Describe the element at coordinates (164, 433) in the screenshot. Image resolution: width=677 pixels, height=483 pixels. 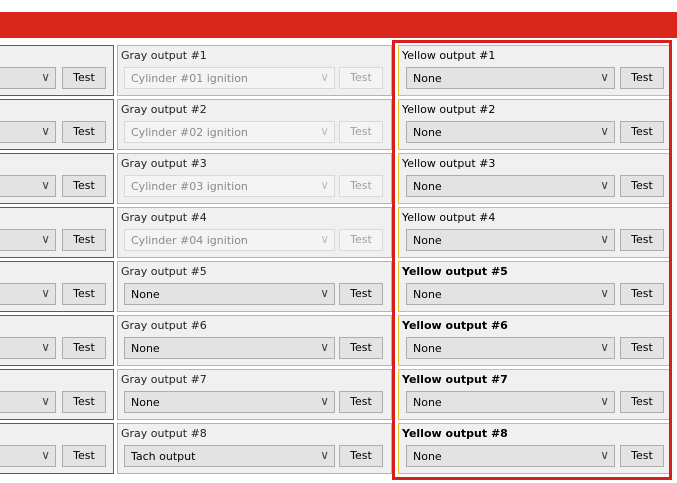
I see `gray-output-label: Gray output #8` at that location.